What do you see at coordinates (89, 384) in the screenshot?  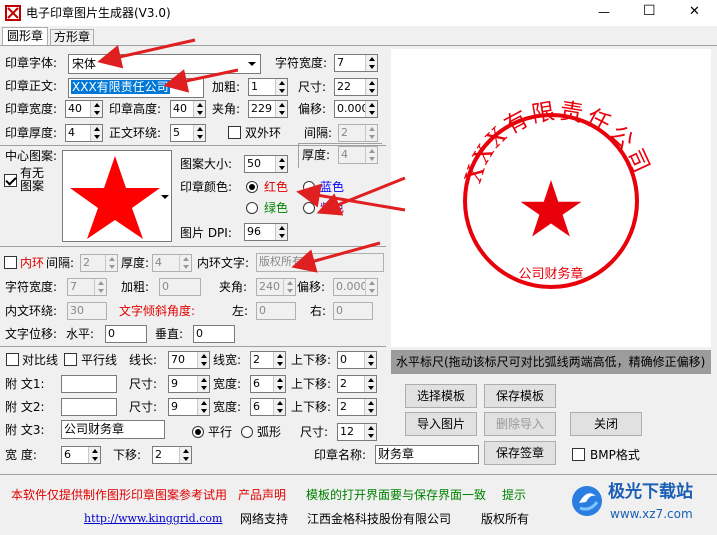 I see `sub1-input` at bounding box center [89, 384].